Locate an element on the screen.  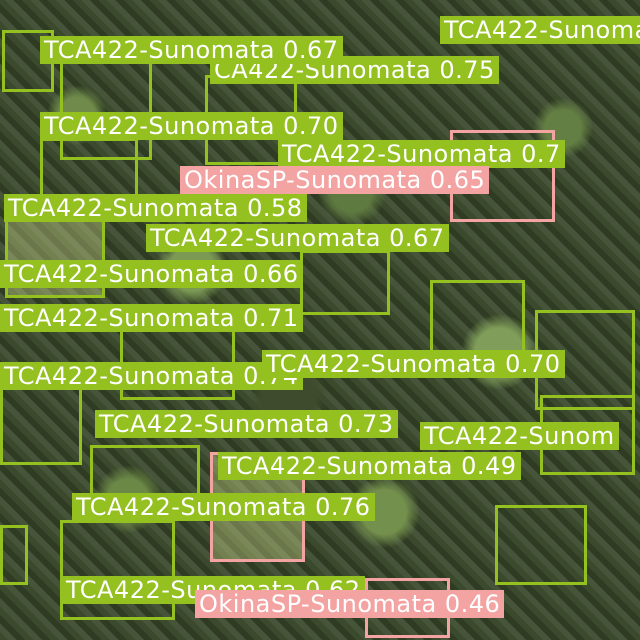
detection-label: TCA422-Sunomata 0.66 is located at coordinates (151, 274).